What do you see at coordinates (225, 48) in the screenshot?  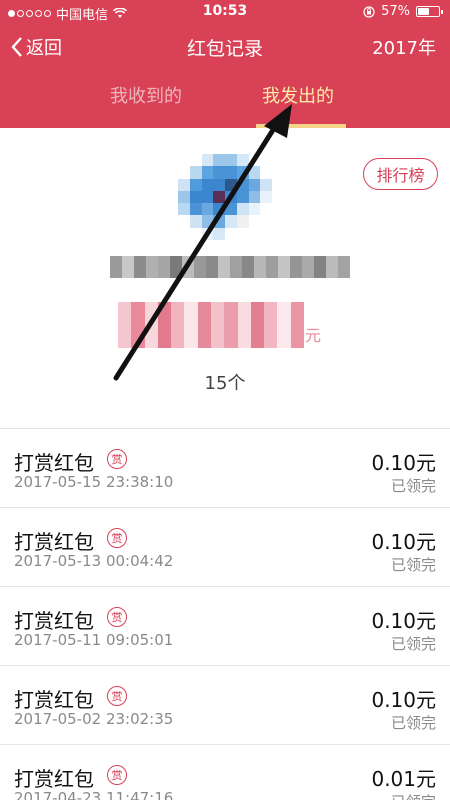 I see `nav-bar: 返回 红包记录 2017年` at bounding box center [225, 48].